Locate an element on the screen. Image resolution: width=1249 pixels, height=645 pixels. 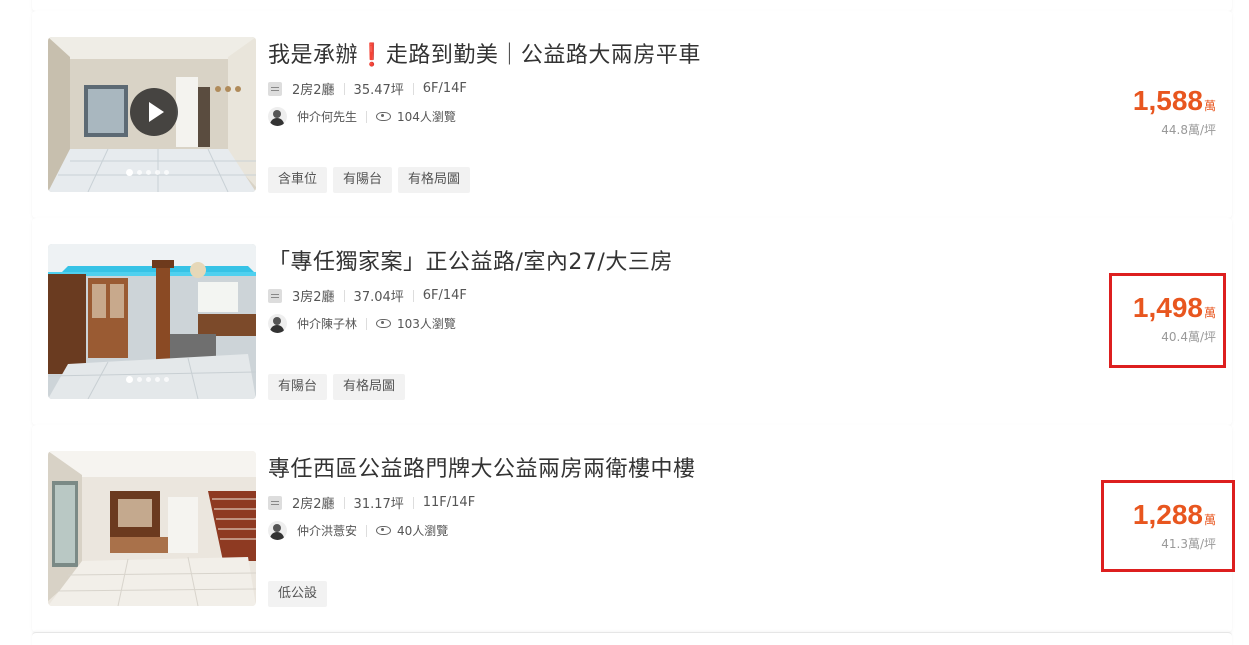
next-listing-card-edge is located at coordinates (632, 638).